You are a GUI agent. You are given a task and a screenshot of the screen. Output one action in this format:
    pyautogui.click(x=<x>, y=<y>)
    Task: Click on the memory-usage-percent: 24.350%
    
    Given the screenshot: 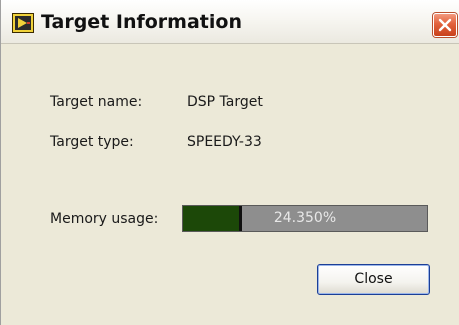 What is the action you would take?
    pyautogui.click(x=305, y=218)
    